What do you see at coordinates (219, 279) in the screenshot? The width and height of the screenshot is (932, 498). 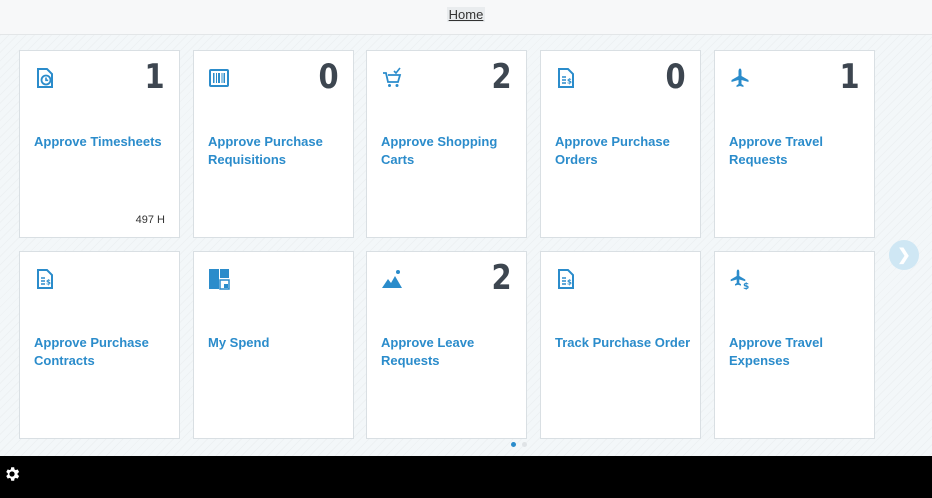 I see `dashboard-icon` at bounding box center [219, 279].